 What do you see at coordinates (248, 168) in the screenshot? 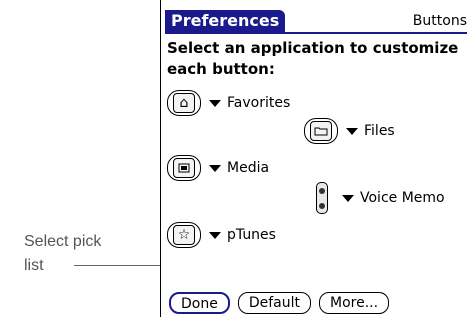
I see `pick-list-media: Media` at bounding box center [248, 168].